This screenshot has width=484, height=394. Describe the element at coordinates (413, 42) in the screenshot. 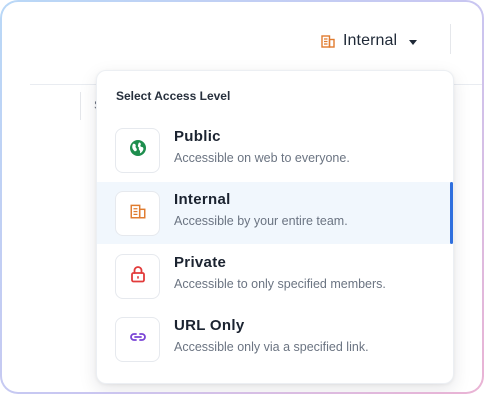

I see `caret-down-icon` at that location.